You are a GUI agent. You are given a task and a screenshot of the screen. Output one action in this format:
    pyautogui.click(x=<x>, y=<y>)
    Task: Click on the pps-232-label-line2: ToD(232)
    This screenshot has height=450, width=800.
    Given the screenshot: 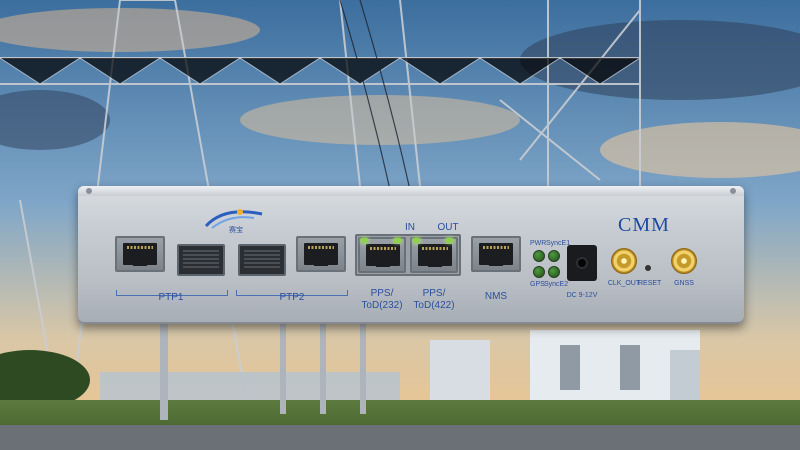 What is the action you would take?
    pyautogui.click(x=382, y=305)
    